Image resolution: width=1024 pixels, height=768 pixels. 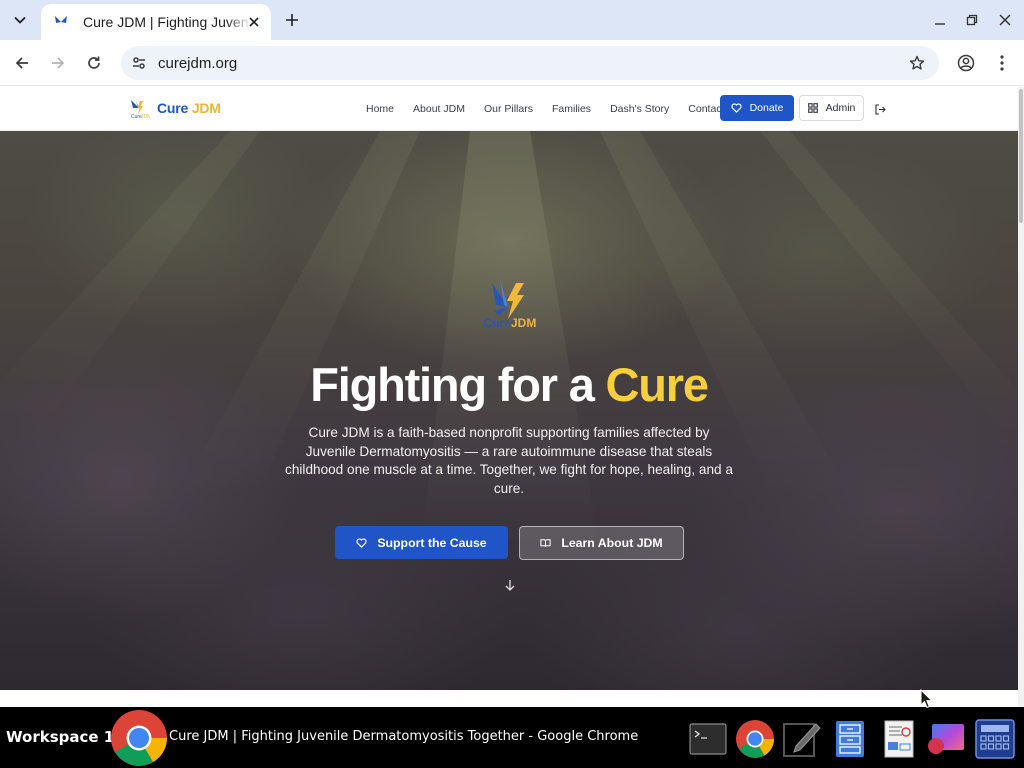 I want to click on scroll-down-arrow, so click(x=510, y=585).